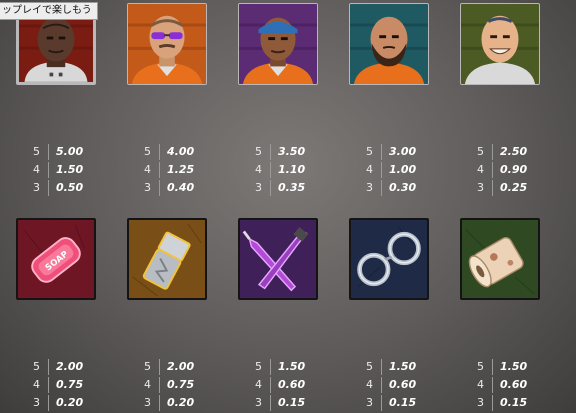 This screenshot has width=576, height=413. I want to click on payout: 1.00, so click(403, 169).